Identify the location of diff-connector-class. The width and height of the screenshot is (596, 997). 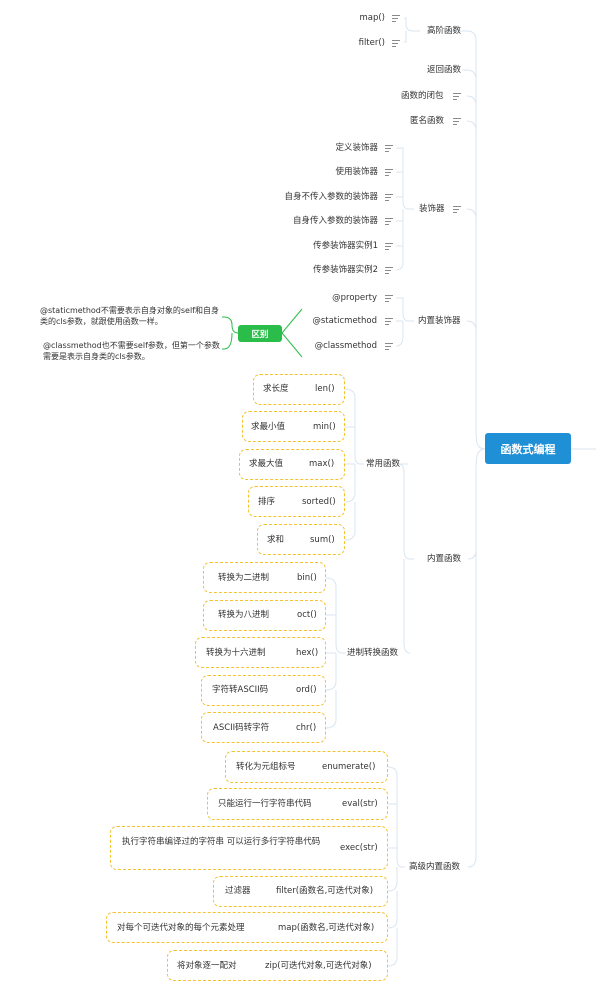
(292, 345).